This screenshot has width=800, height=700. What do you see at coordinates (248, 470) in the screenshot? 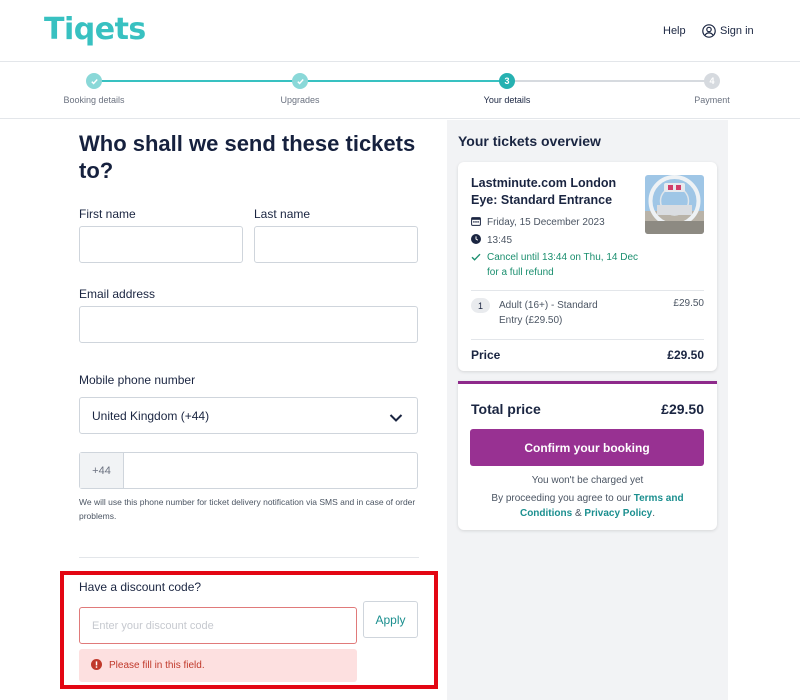
I see `phone-field: +44` at bounding box center [248, 470].